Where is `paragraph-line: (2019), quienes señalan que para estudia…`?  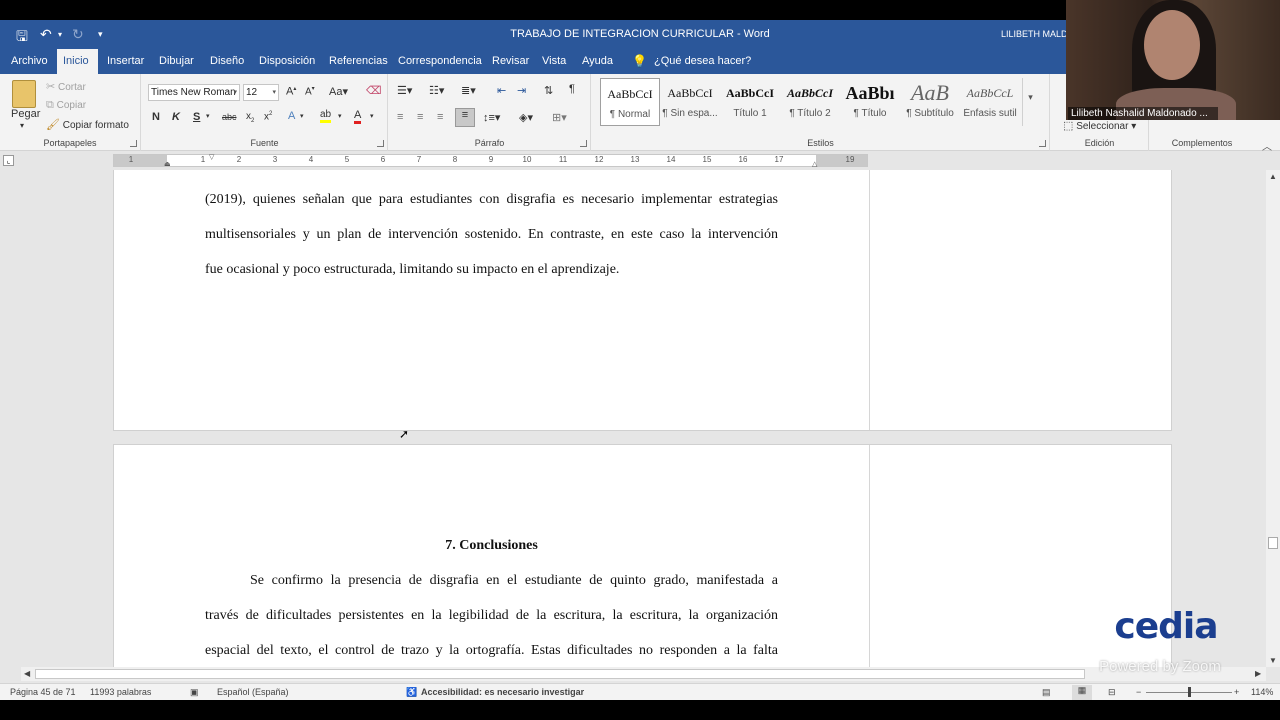 paragraph-line: (2019), quienes señalan que para estudia… is located at coordinates (491, 200).